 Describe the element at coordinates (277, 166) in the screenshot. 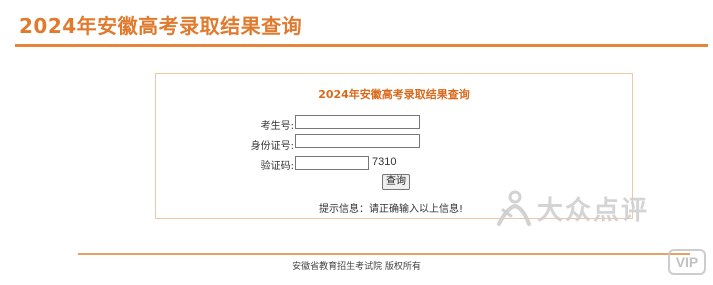

I see `captcha-label: 验证码:` at that location.